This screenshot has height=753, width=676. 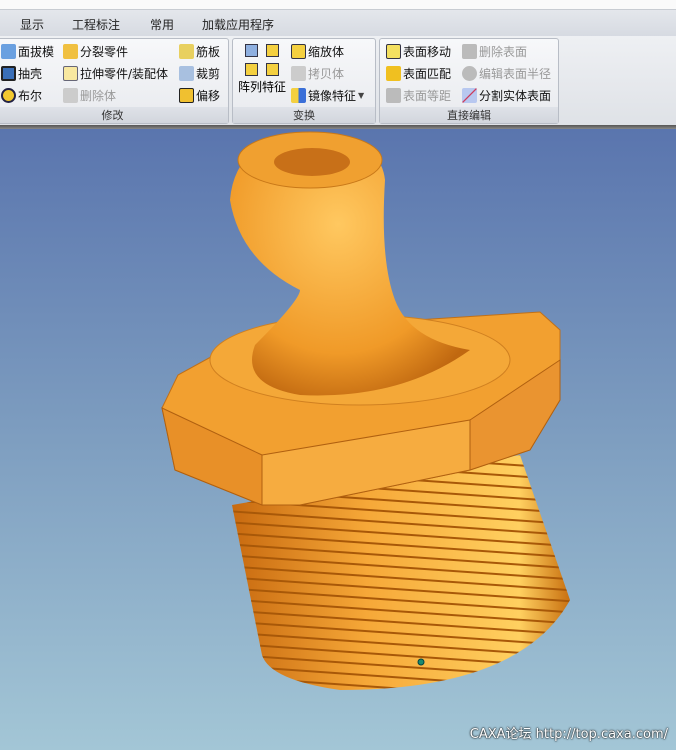 I want to click on face-match-icon, so click(x=393, y=73).